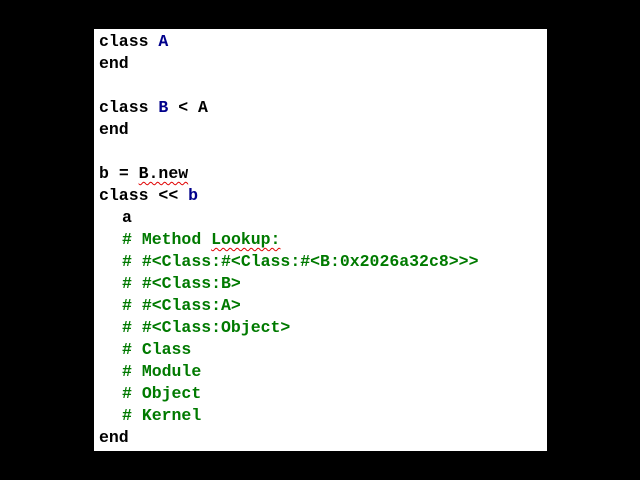  I want to click on new-instance-expression: B.new, so click(163, 173).